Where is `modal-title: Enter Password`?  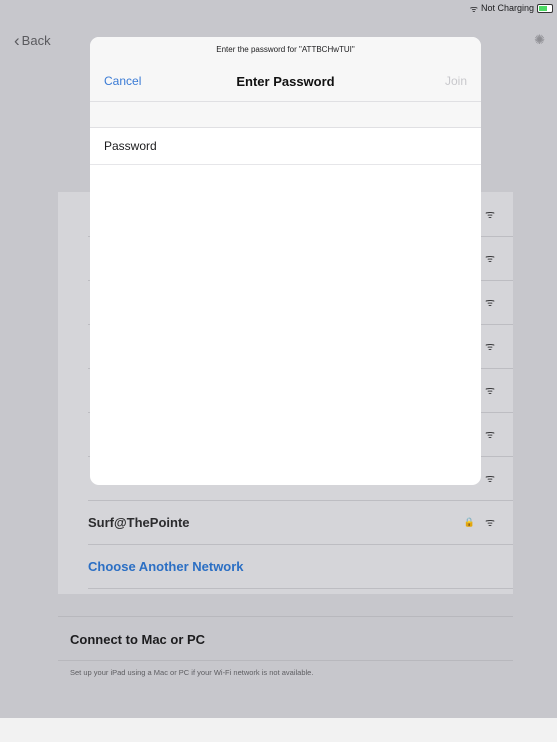 modal-title: Enter Password is located at coordinates (285, 81).